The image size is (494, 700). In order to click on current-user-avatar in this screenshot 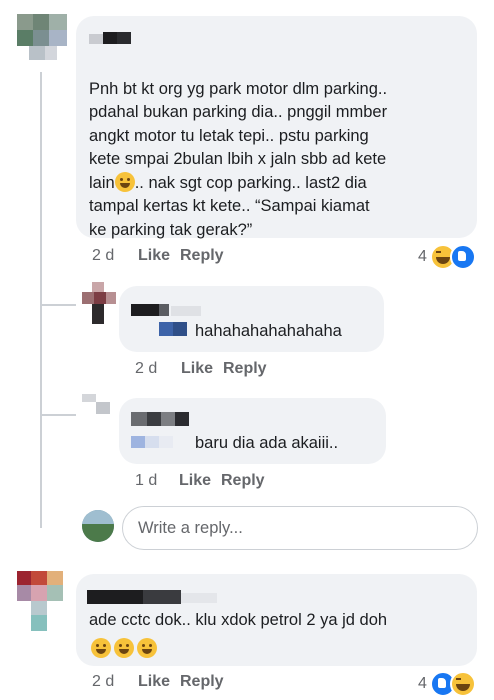, I will do `click(98, 526)`.